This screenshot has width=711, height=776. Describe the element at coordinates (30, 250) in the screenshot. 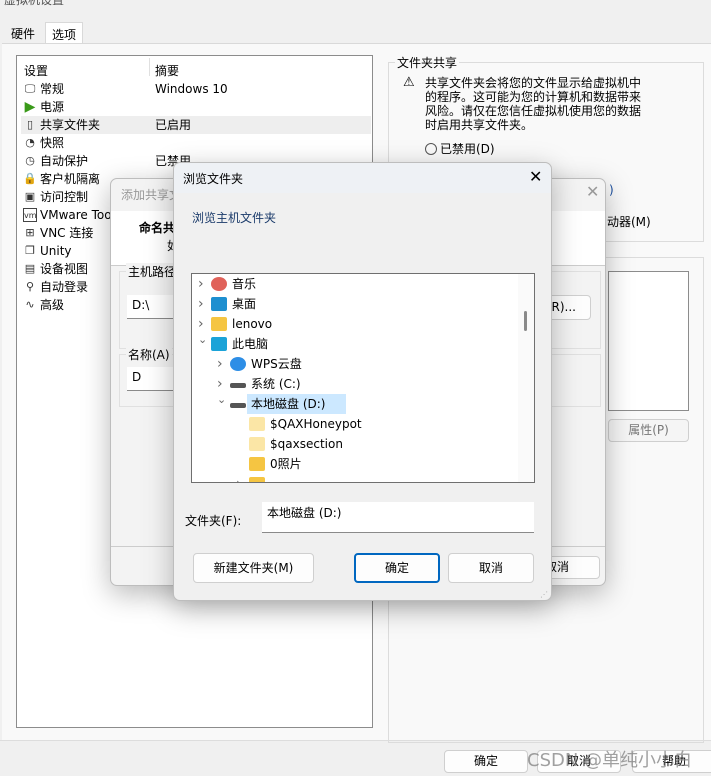

I see `unity-icon: ❐` at that location.